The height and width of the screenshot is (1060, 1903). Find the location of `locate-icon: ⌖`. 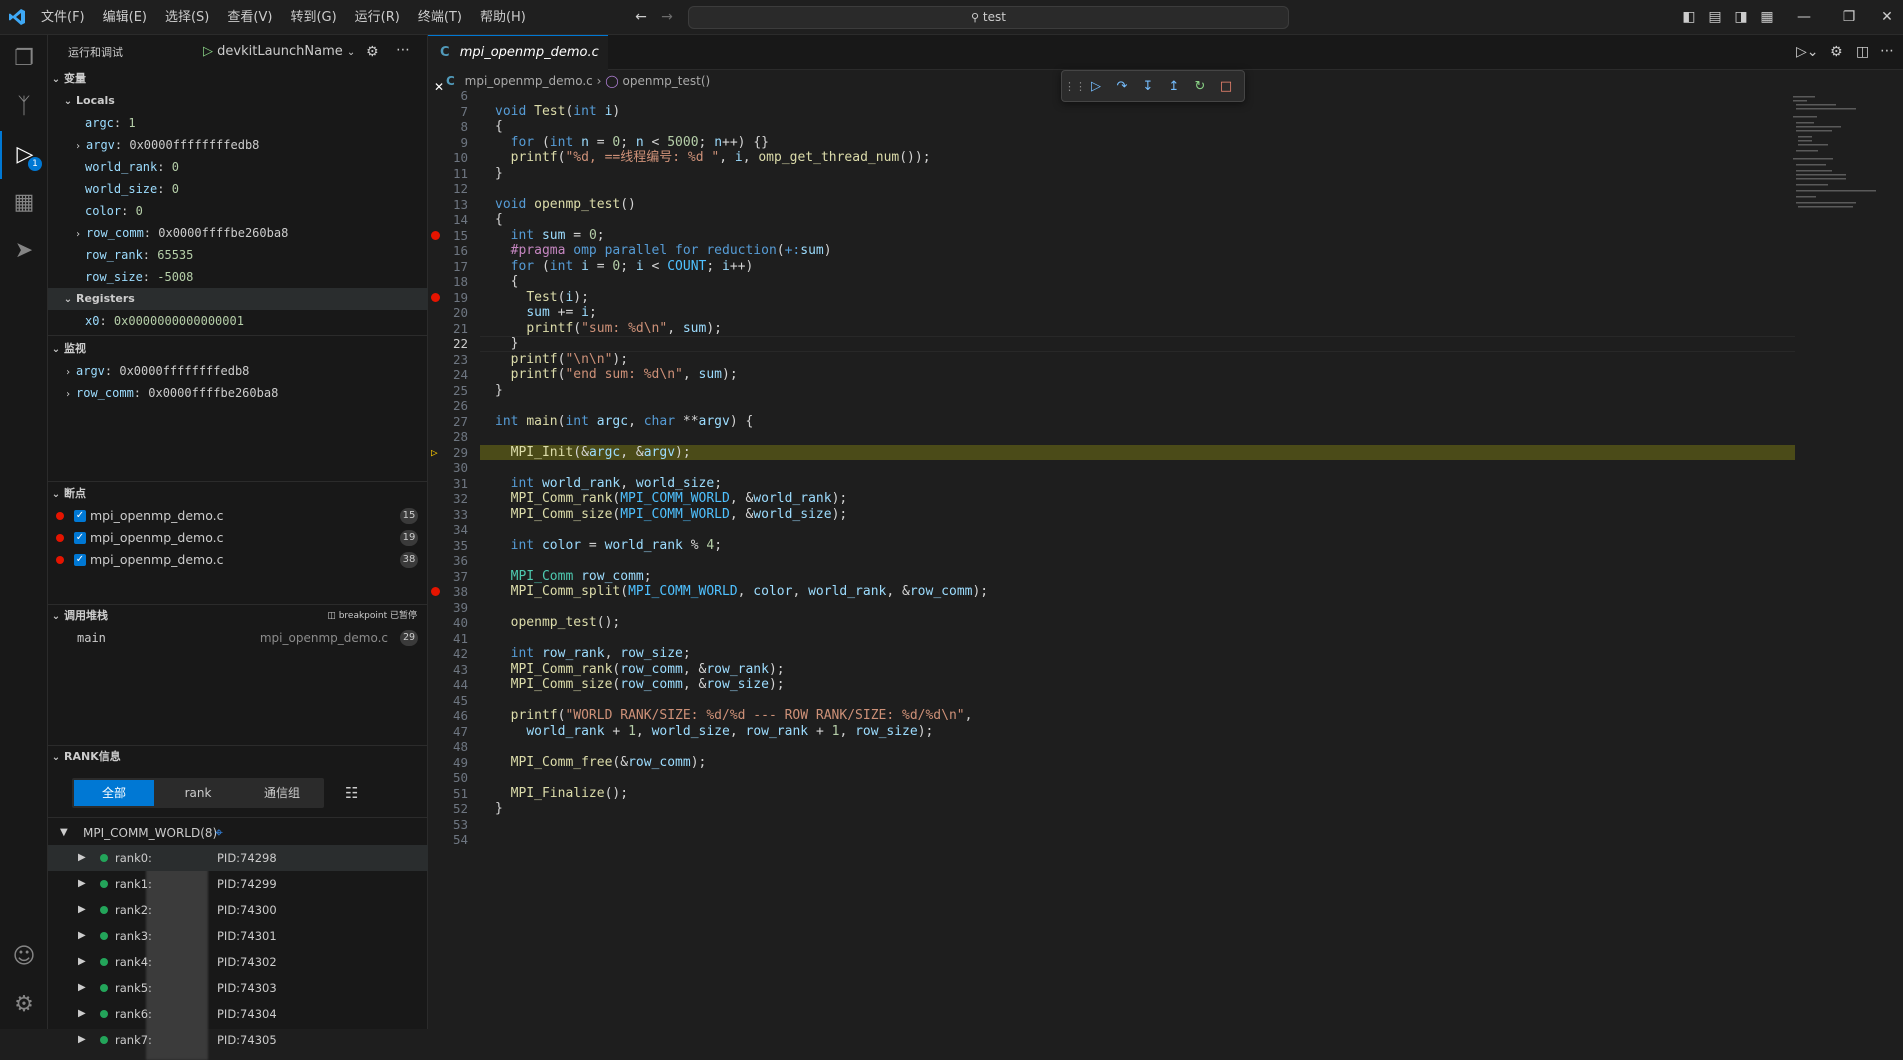

locate-icon: ⌖ is located at coordinates (219, 833).